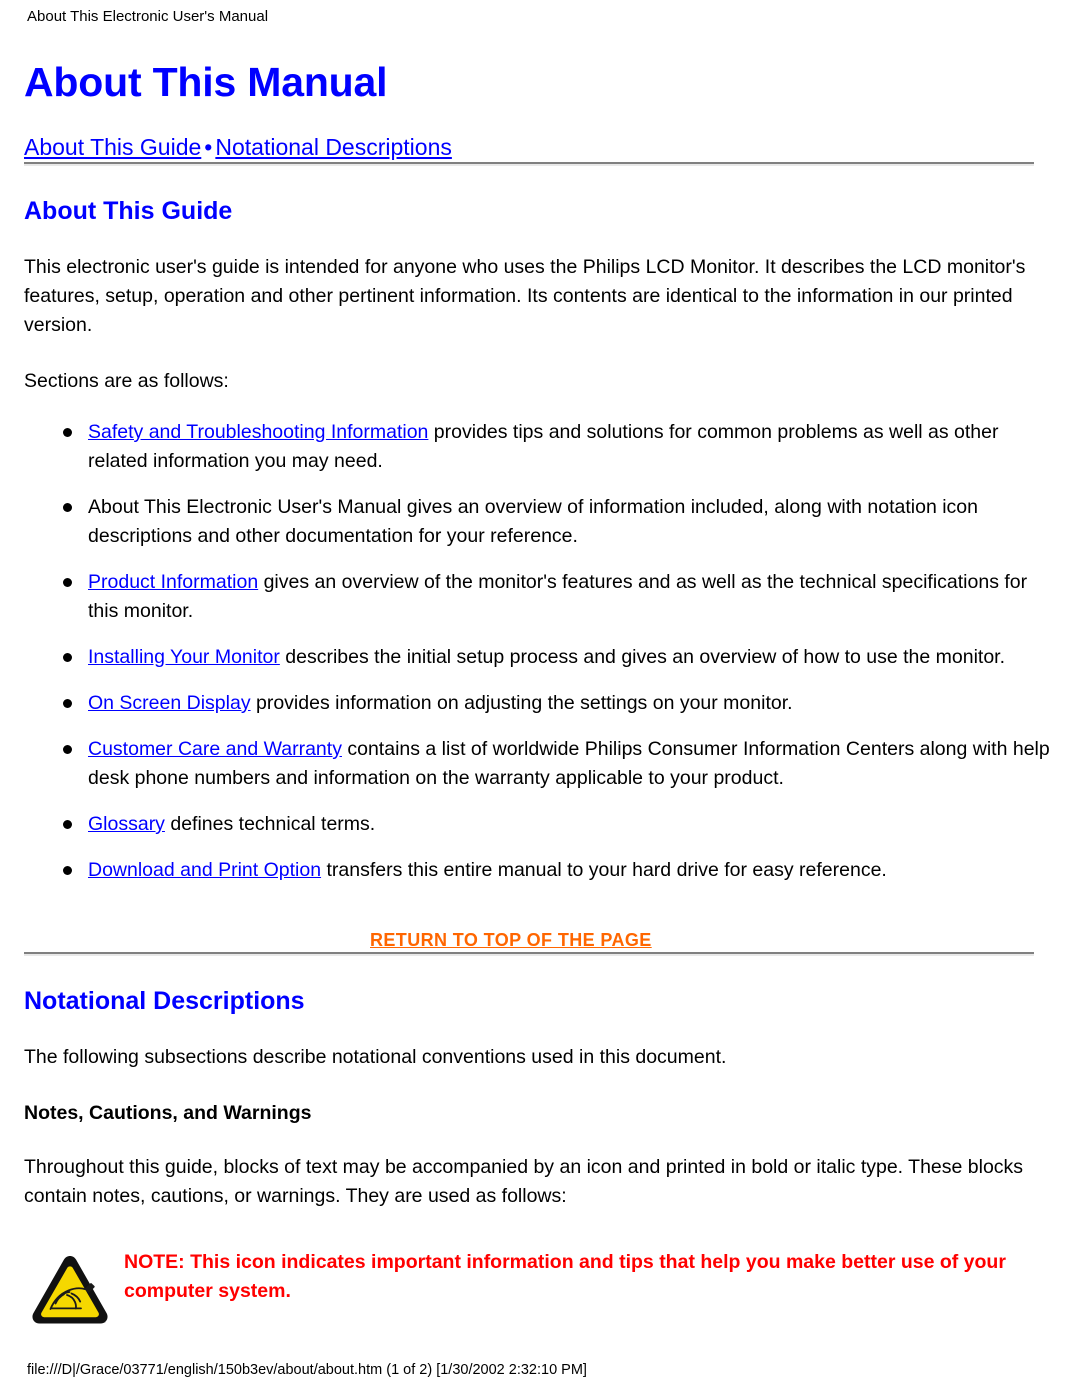 This screenshot has width=1080, height=1397. What do you see at coordinates (529, 954) in the screenshot?
I see `divider-middle` at bounding box center [529, 954].